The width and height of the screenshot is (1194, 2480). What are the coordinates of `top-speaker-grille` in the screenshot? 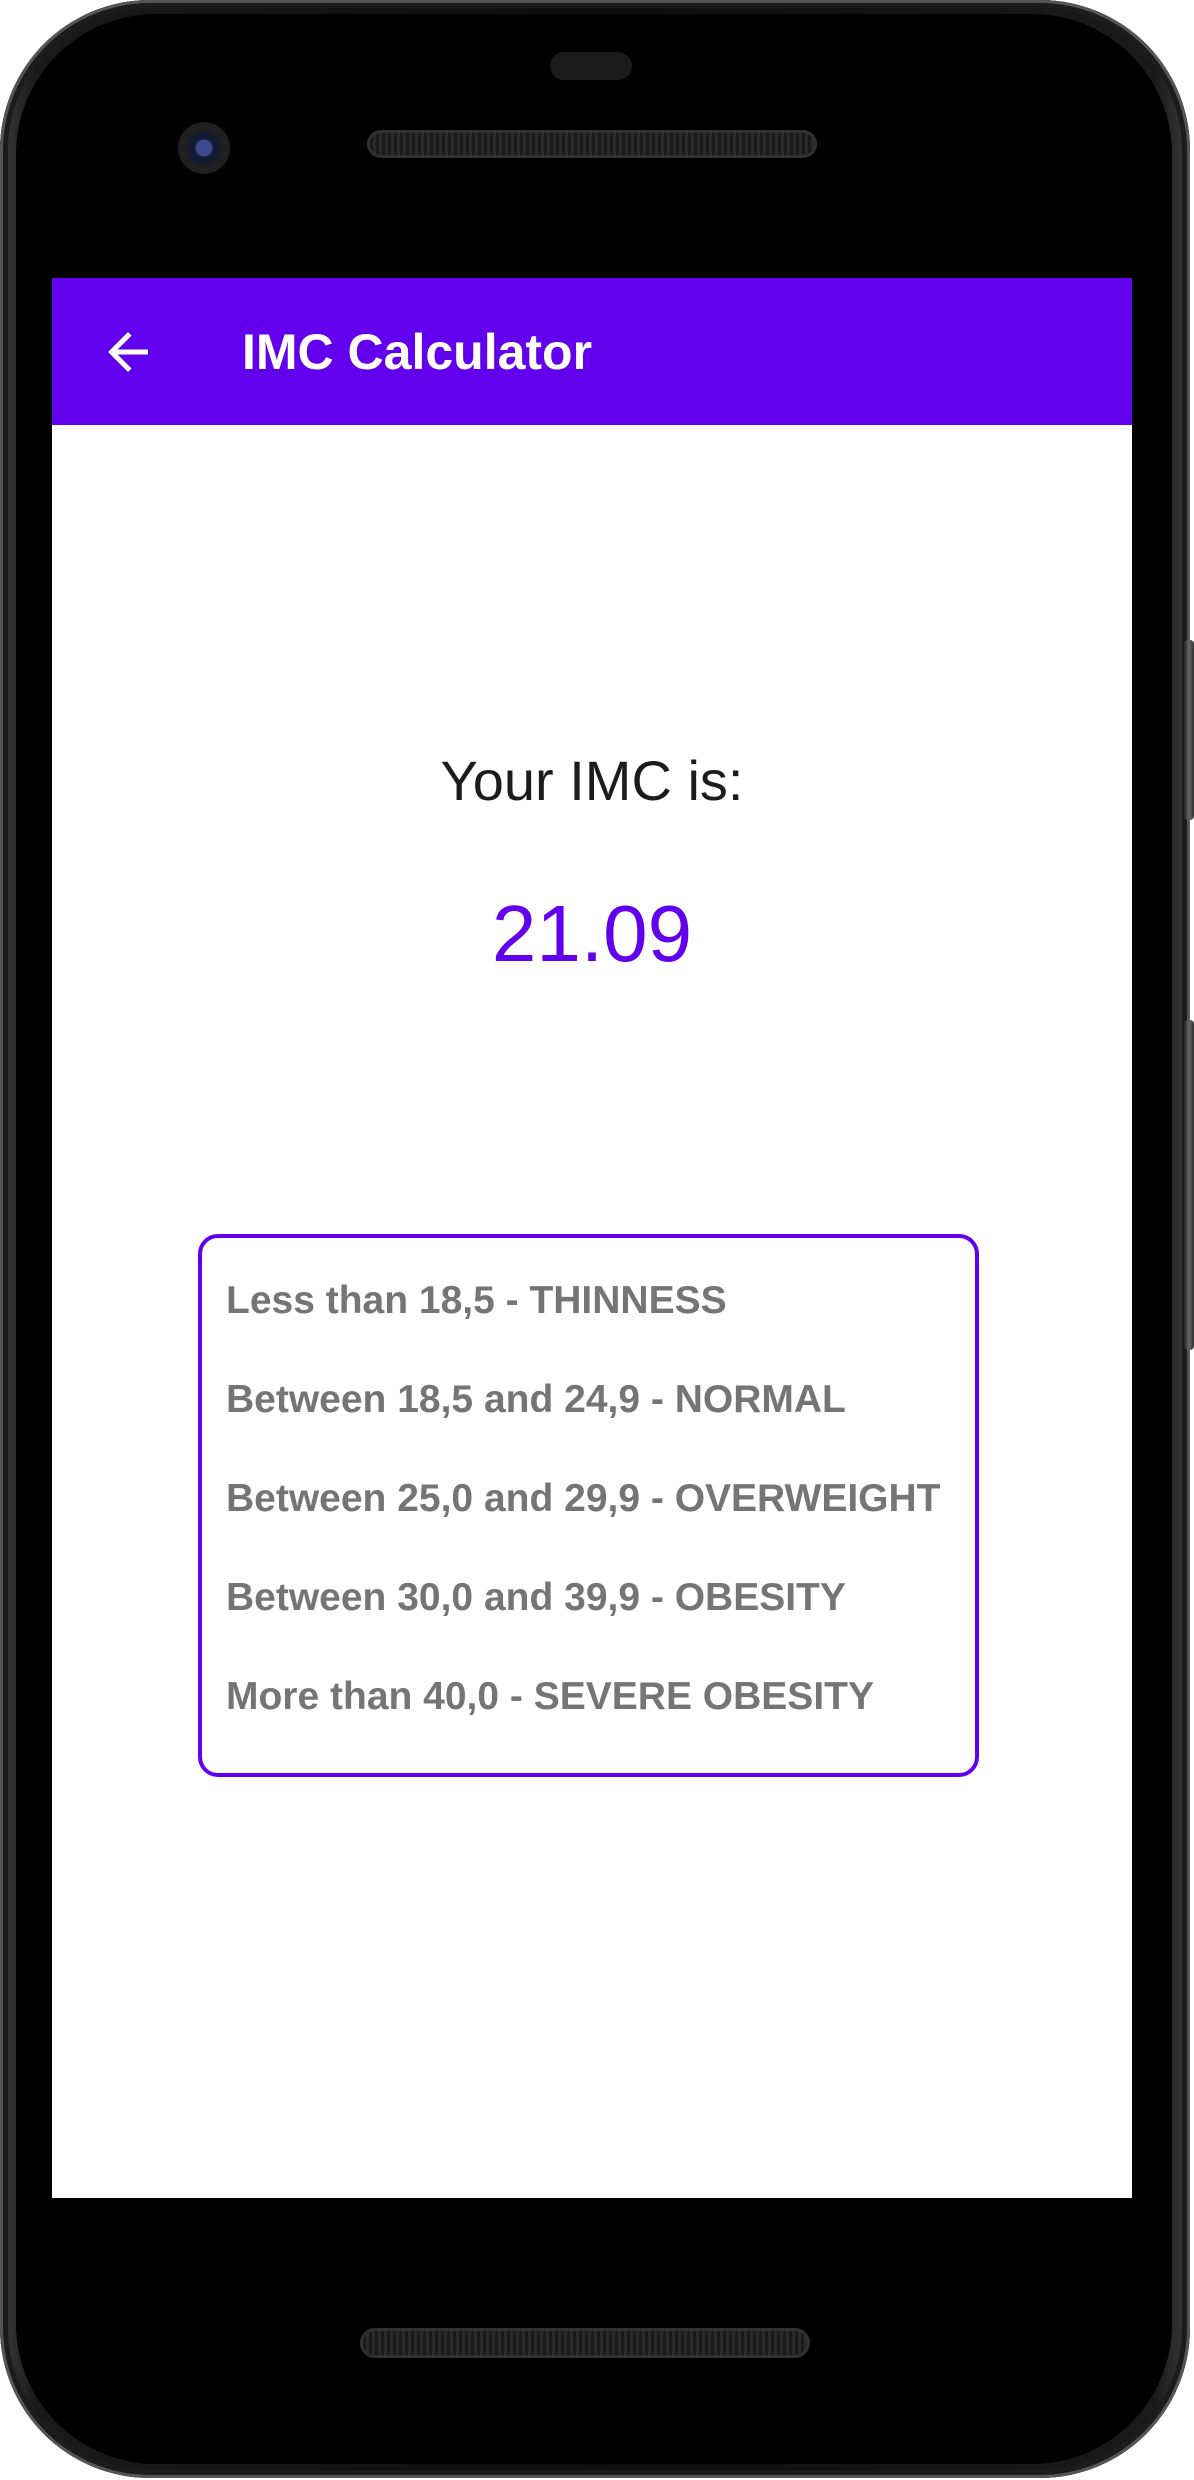 It's located at (592, 144).